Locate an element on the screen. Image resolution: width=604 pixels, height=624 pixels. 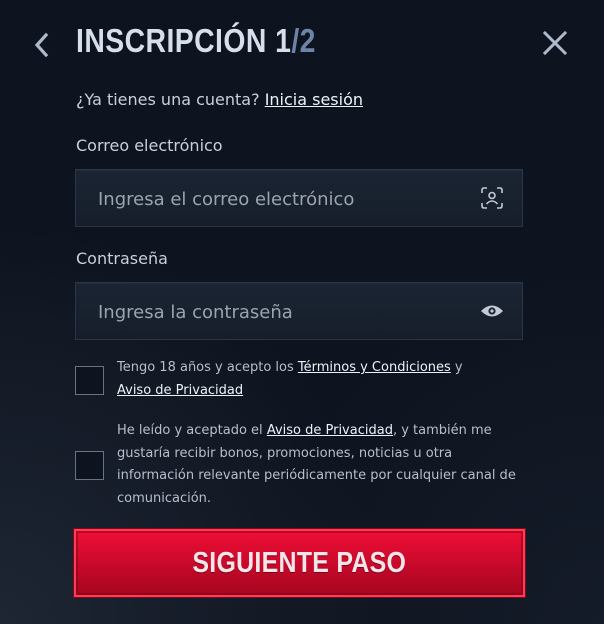
back-button is located at coordinates (41, 45).